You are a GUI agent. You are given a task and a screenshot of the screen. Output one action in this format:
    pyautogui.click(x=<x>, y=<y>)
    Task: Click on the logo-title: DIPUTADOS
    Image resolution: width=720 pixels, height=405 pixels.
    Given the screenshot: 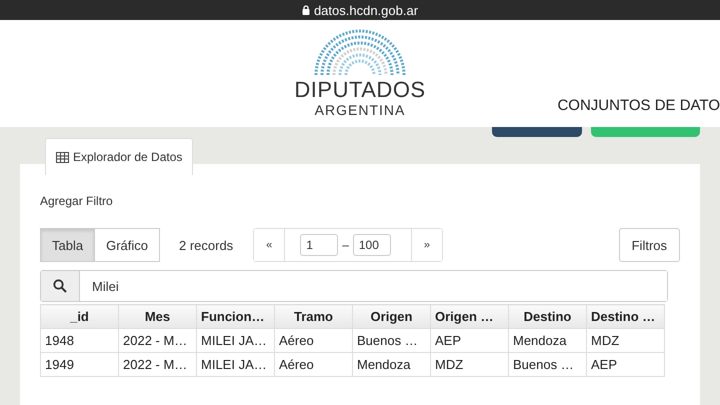 What is the action you would take?
    pyautogui.click(x=360, y=90)
    